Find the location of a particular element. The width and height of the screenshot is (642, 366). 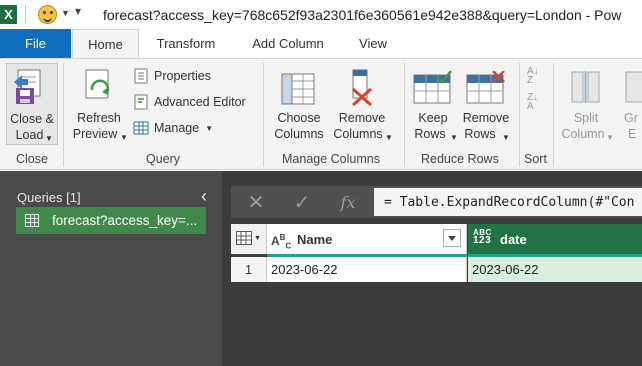

column-header-label: date is located at coordinates (513, 239).